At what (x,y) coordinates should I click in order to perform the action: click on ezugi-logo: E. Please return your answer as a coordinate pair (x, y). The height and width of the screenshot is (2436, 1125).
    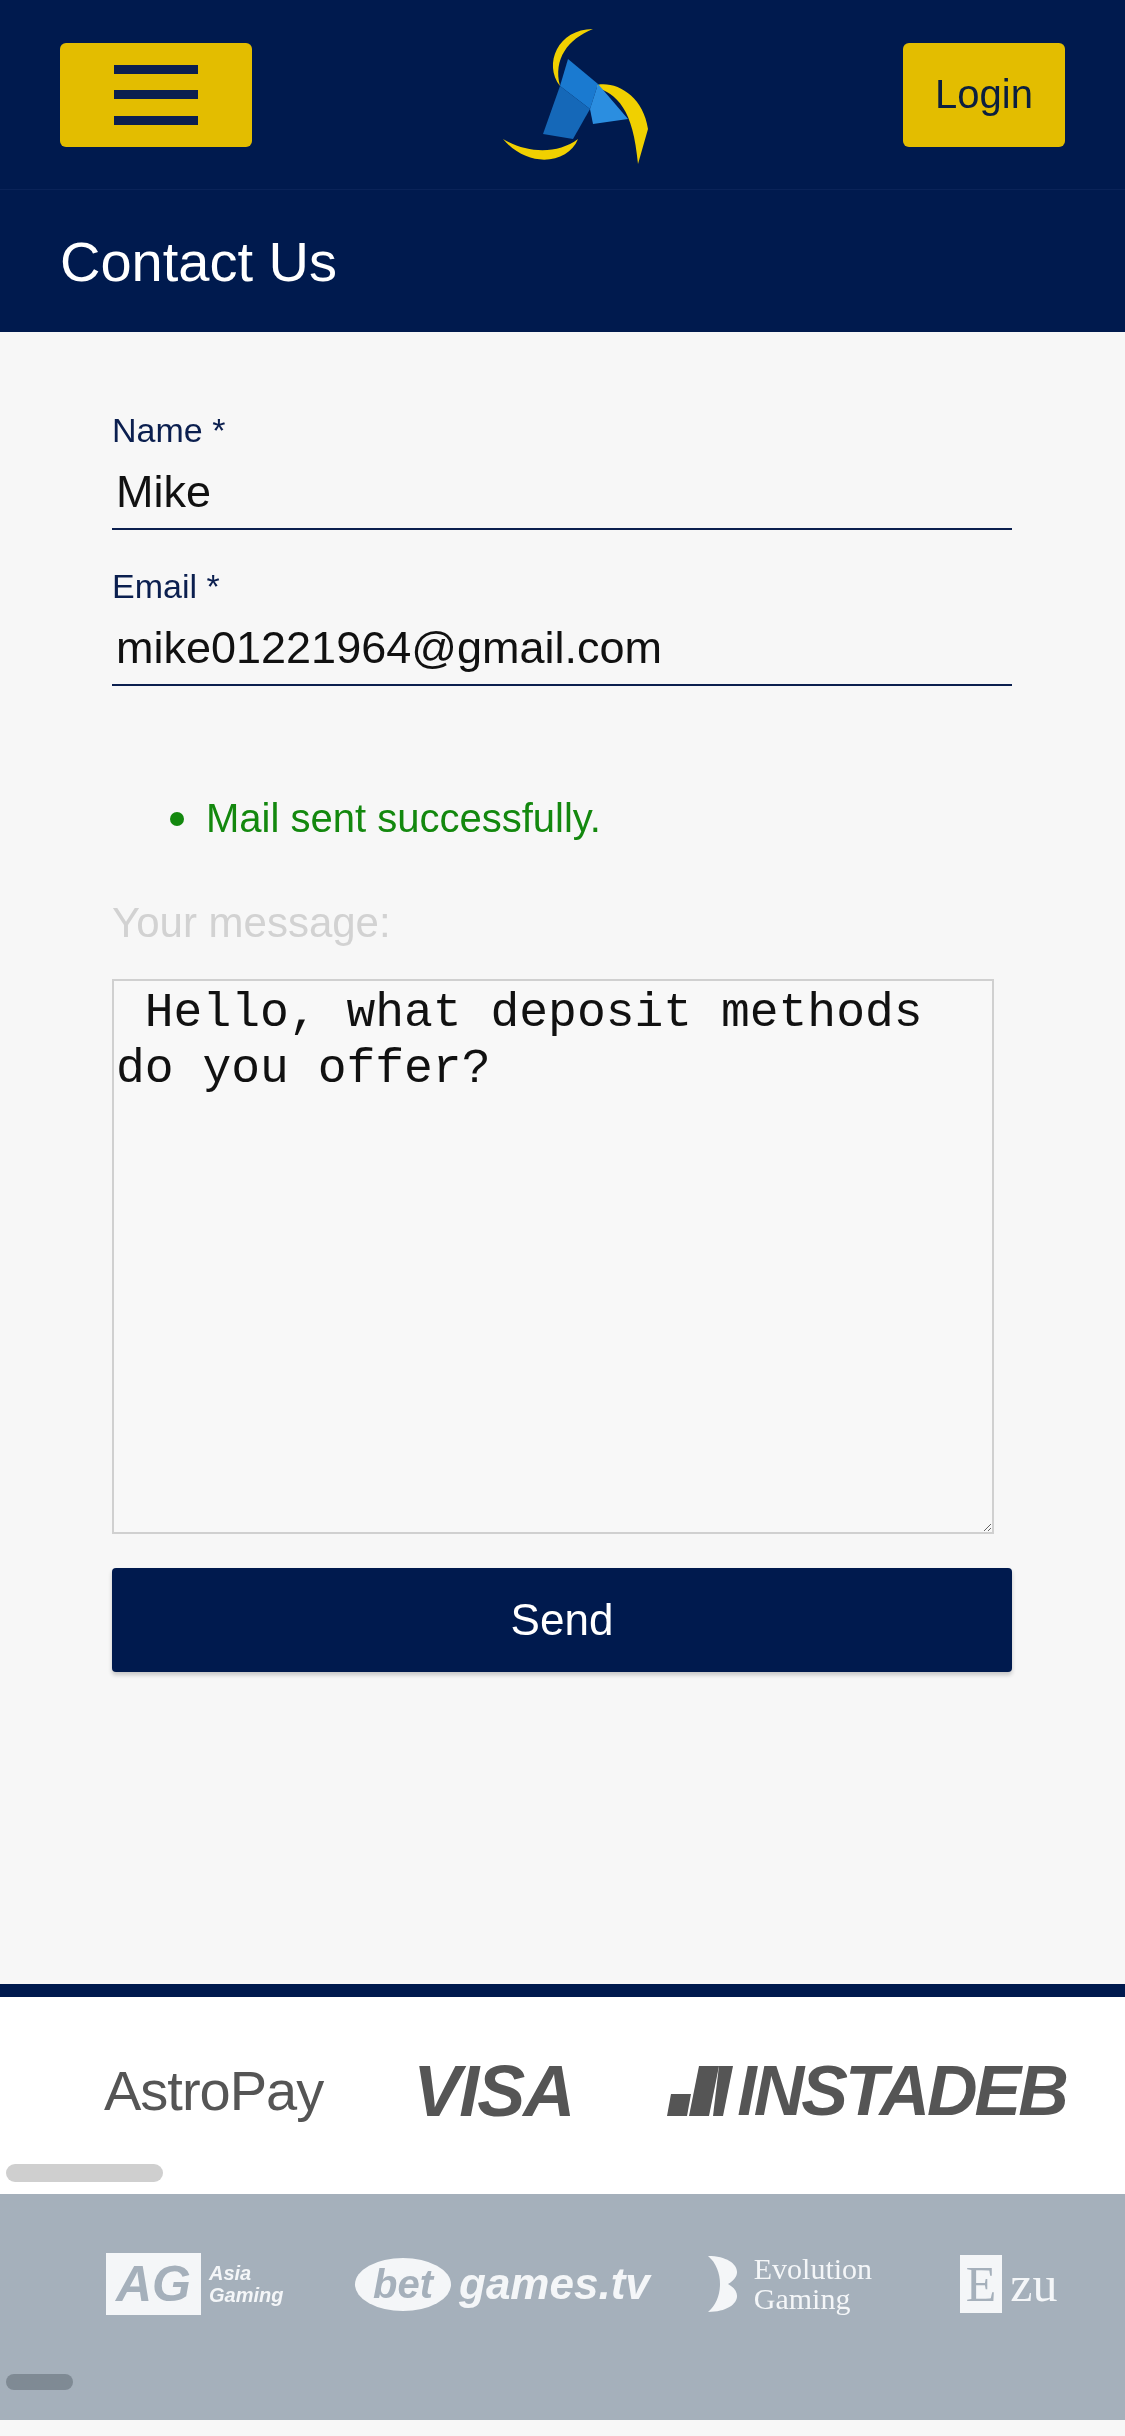
    Looking at the image, I should click on (981, 2284).